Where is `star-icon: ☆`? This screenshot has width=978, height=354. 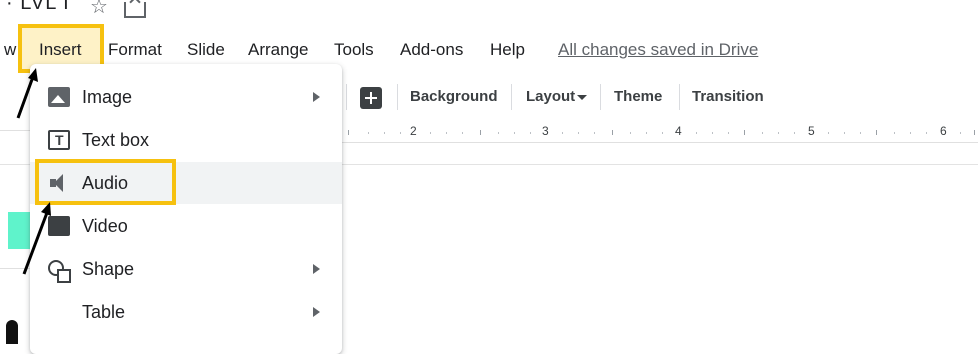
star-icon: ☆ is located at coordinates (99, 9).